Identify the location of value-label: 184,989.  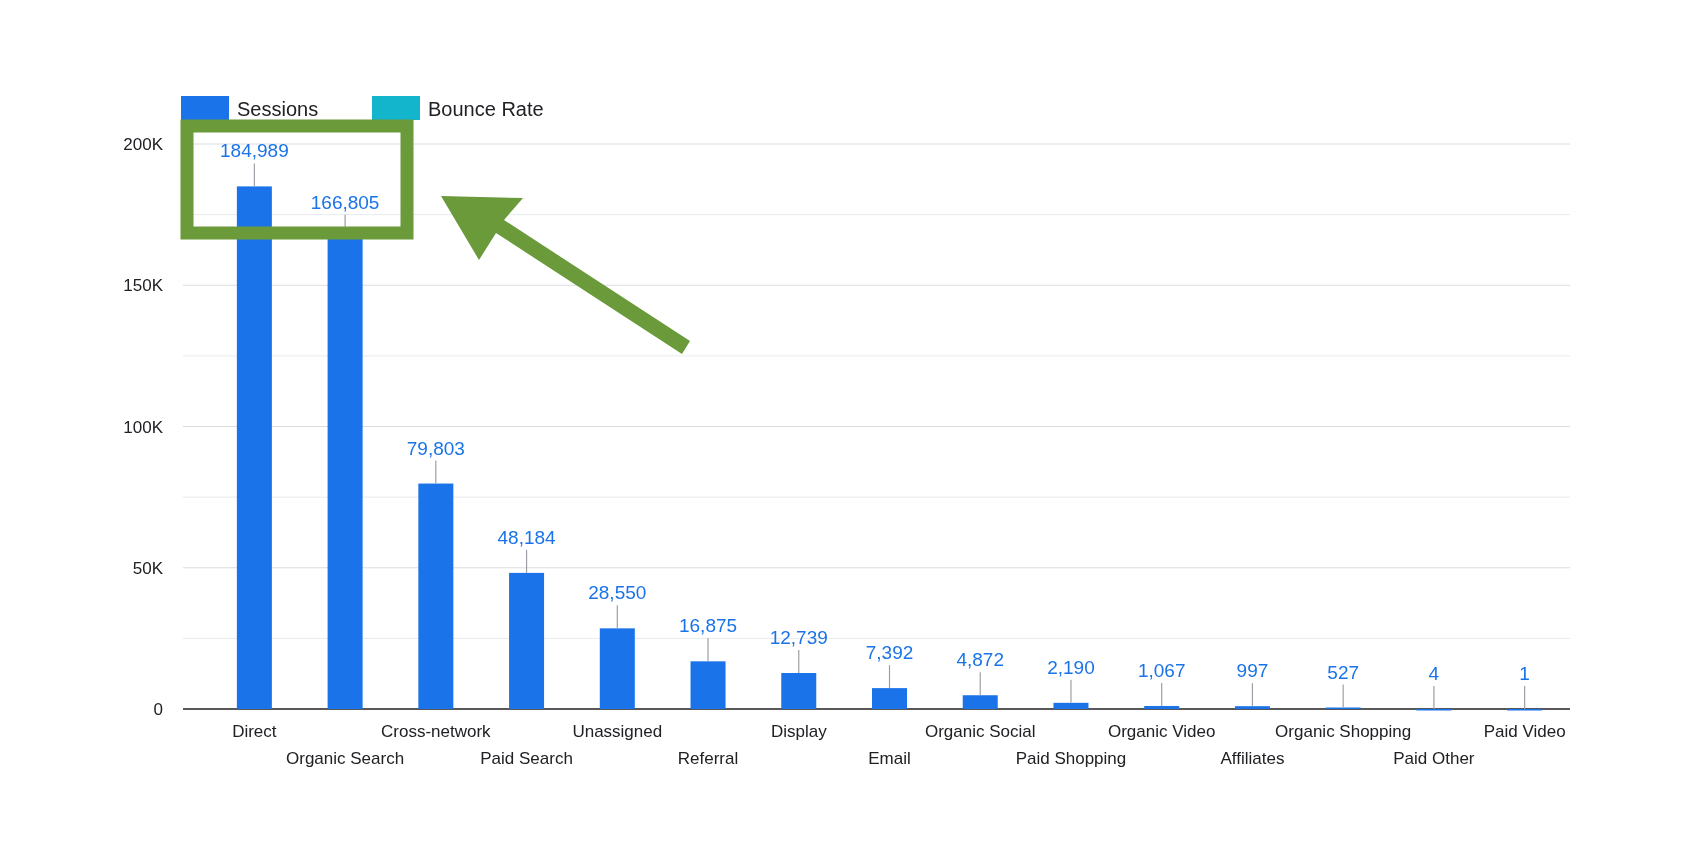
(254, 151).